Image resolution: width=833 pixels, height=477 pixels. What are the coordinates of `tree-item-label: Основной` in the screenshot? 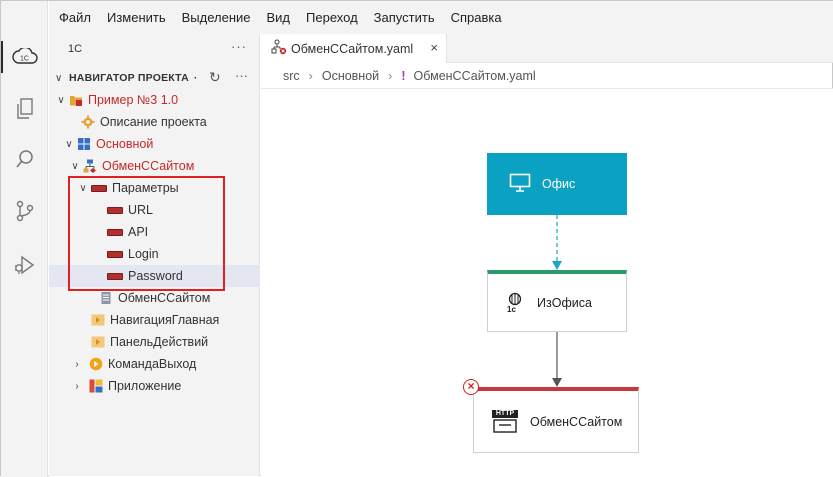 It's located at (125, 144).